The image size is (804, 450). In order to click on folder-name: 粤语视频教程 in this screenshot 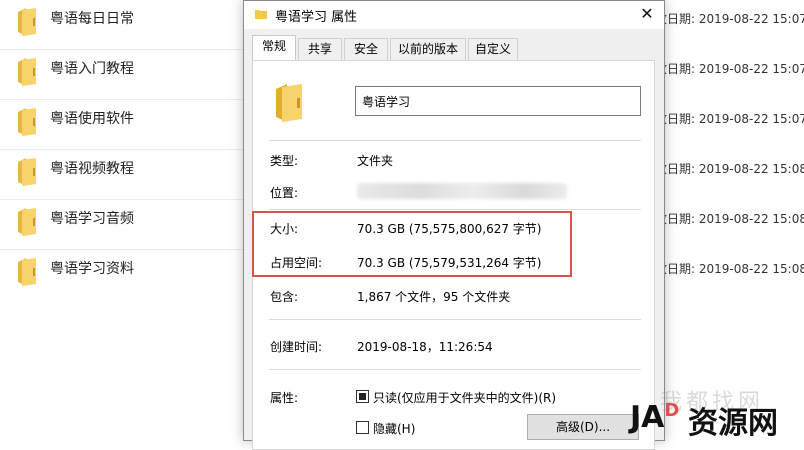, I will do `click(92, 169)`.